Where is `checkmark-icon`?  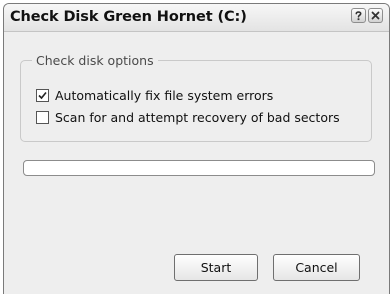 checkmark-icon is located at coordinates (42, 95).